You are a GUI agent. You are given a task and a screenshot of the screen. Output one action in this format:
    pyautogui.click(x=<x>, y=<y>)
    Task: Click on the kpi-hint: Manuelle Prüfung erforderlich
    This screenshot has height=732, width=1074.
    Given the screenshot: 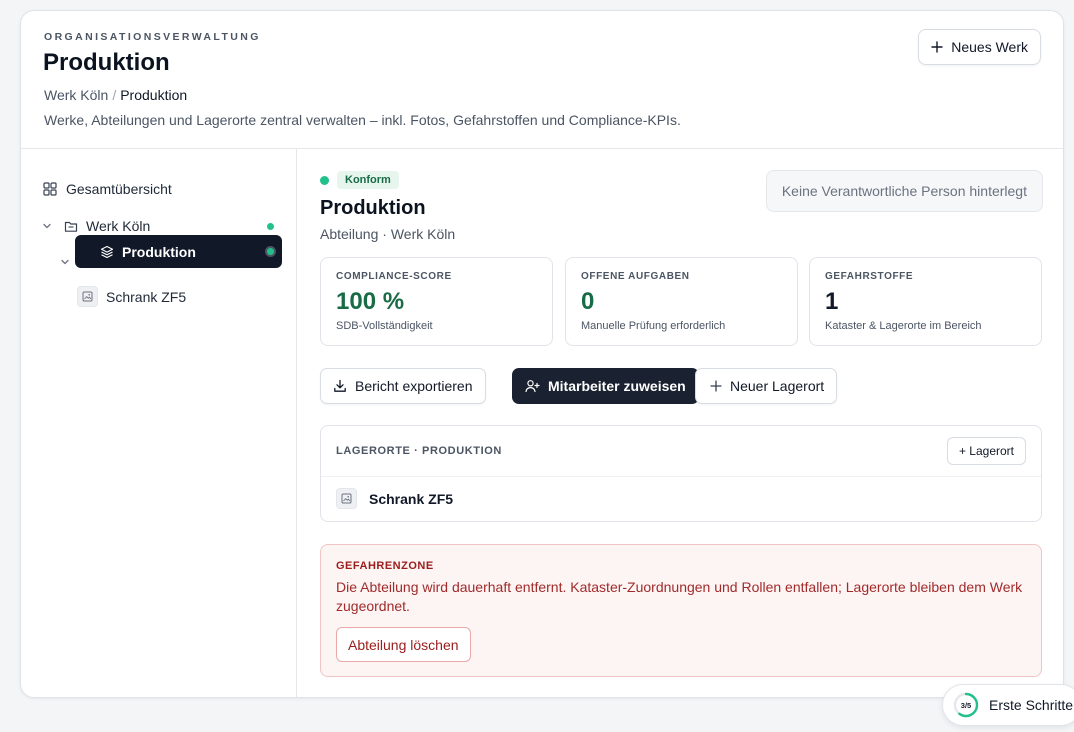 What is the action you would take?
    pyautogui.click(x=653, y=326)
    